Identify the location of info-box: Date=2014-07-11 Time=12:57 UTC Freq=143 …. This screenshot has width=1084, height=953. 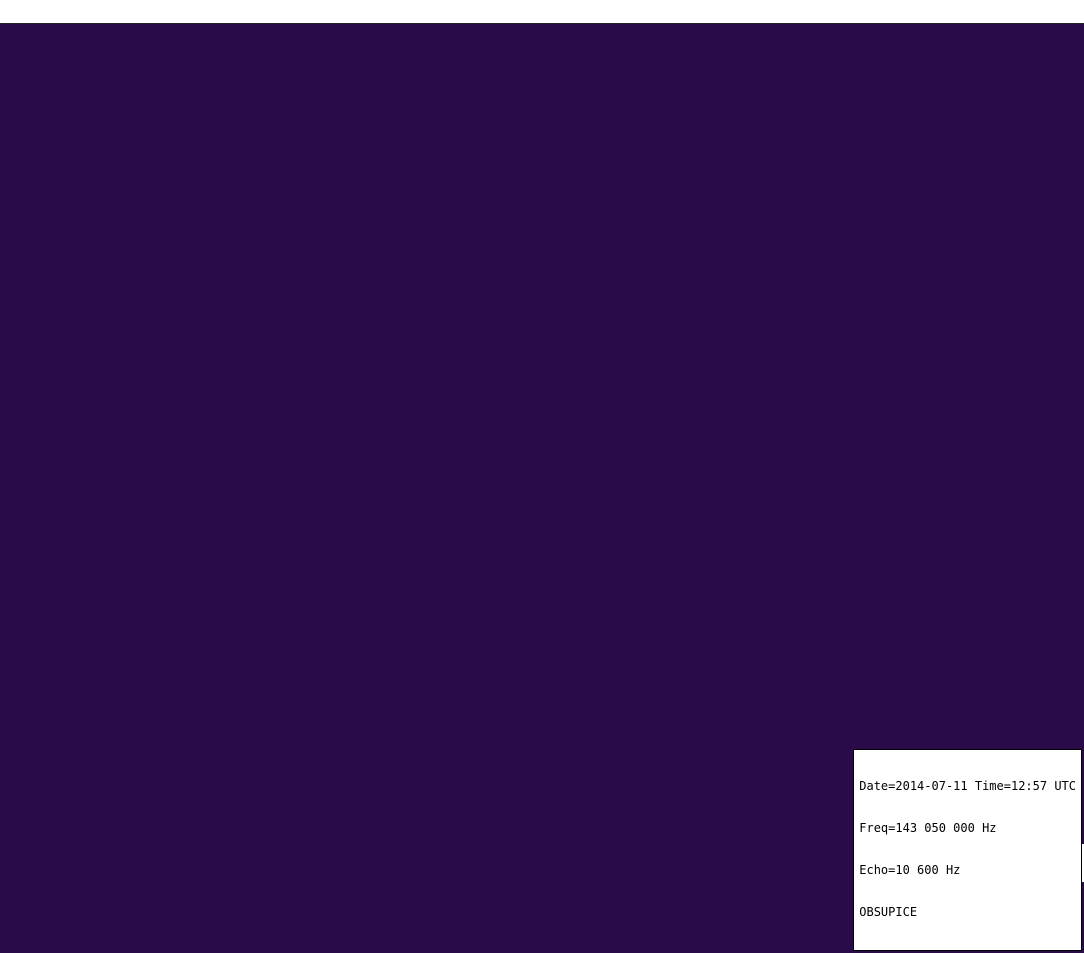
(967, 850).